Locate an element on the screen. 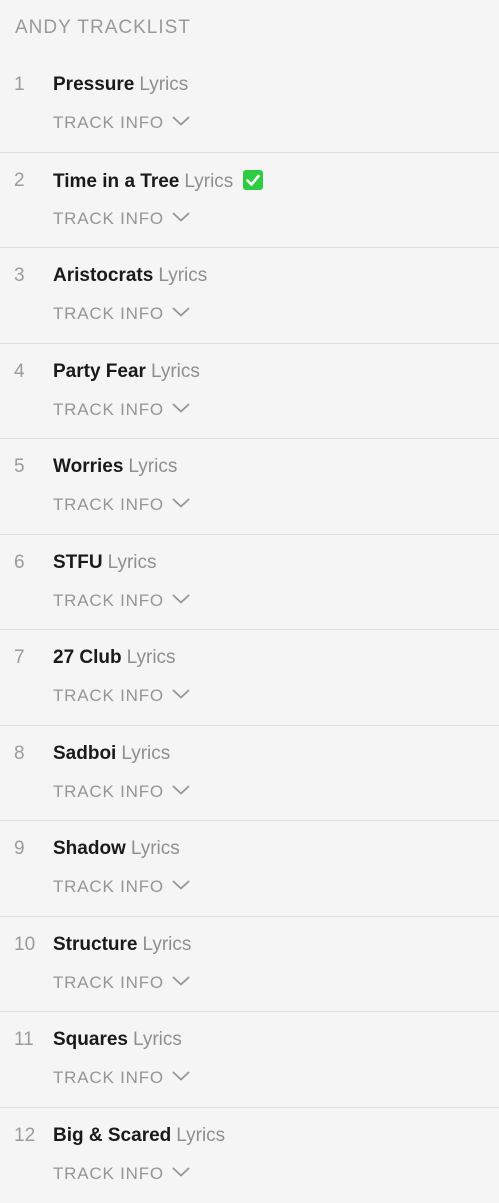 This screenshot has width=499, height=1203. track-number: 6 is located at coordinates (19, 563).